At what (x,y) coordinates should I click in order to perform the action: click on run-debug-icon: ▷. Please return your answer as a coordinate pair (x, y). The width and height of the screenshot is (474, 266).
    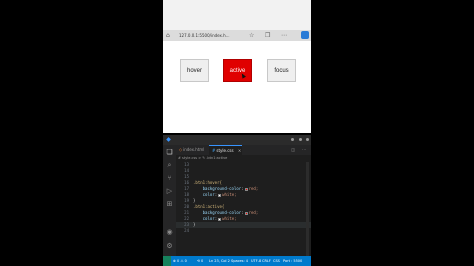
    Looking at the image, I should click on (169, 191).